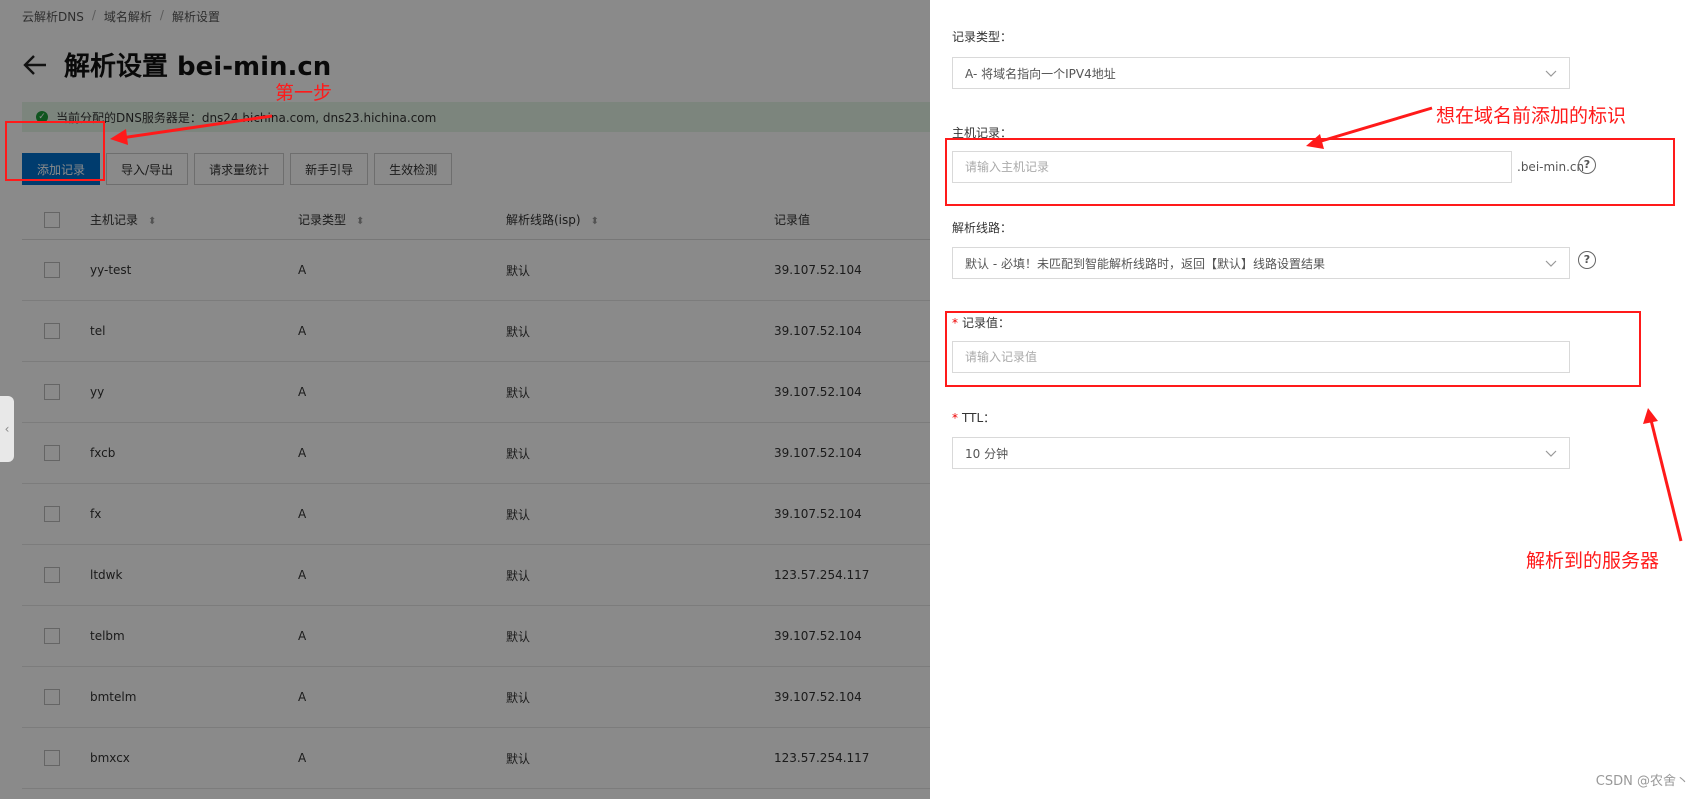  What do you see at coordinates (955, 418) in the screenshot?
I see `required-mark: *` at bounding box center [955, 418].